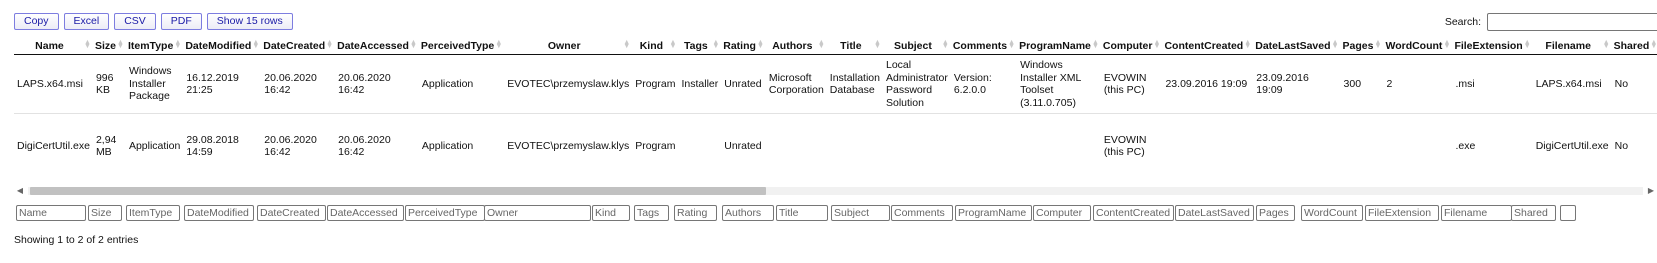 The height and width of the screenshot is (263, 1657). I want to click on column-header-contentcreated: ContentCreated ▲ ▼, so click(1208, 46).